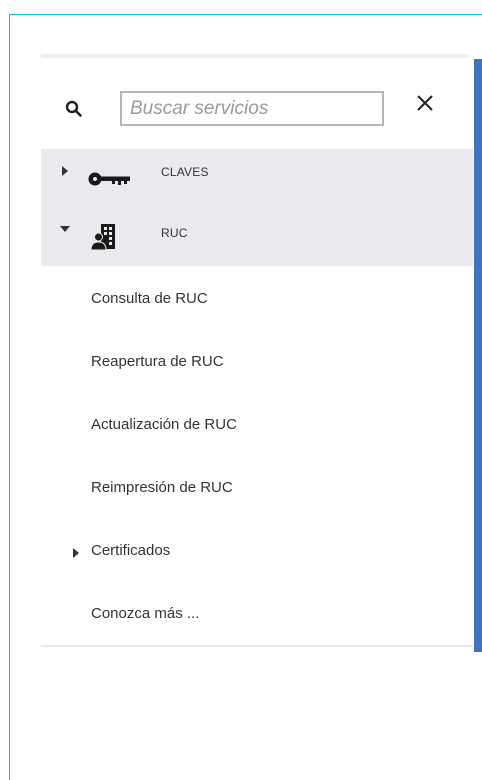 The width and height of the screenshot is (482, 780). I want to click on bottom-divider, so click(257, 646).